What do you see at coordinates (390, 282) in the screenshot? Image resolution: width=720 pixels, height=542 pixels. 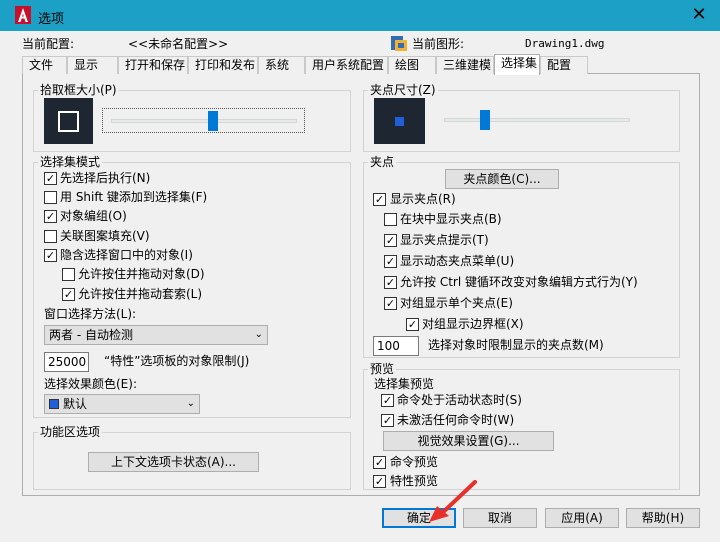 I see `ctrl-cycling-checkbox: ✓` at bounding box center [390, 282].